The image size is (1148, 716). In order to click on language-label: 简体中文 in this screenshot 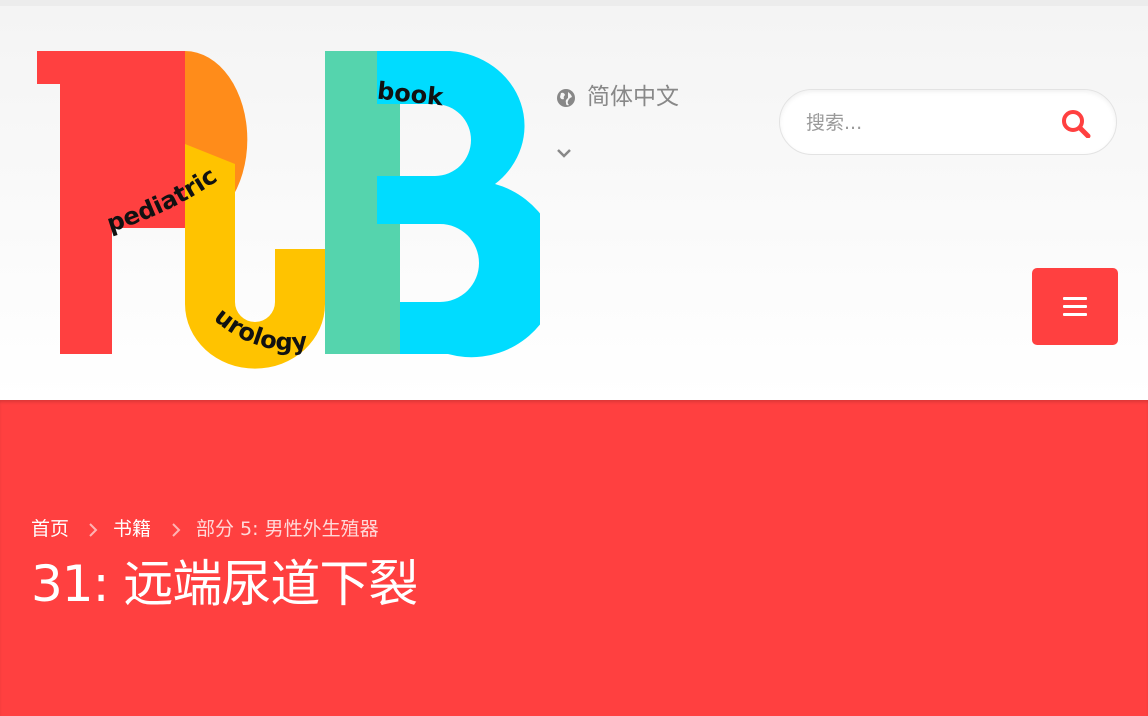, I will do `click(633, 97)`.